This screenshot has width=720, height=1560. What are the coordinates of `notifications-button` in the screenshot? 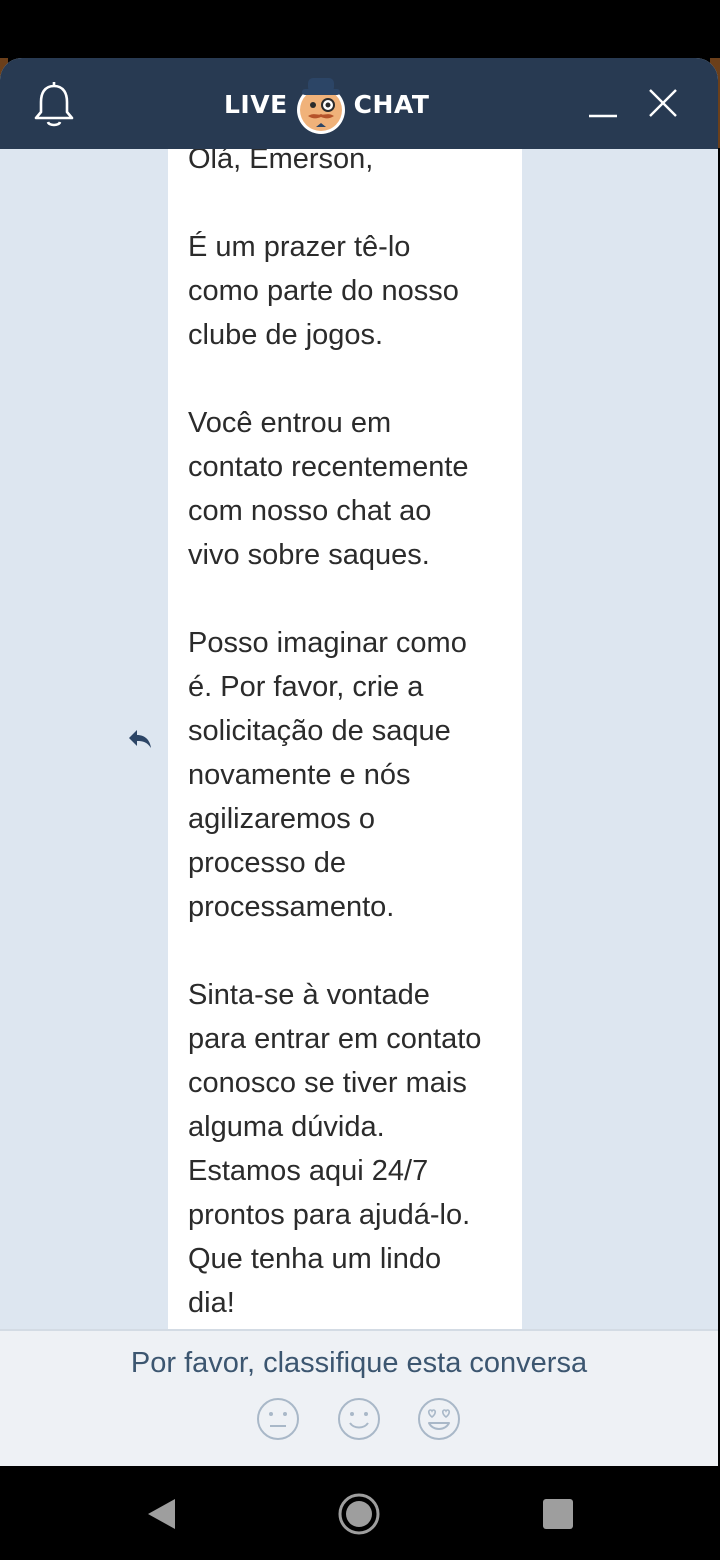 It's located at (54, 105).